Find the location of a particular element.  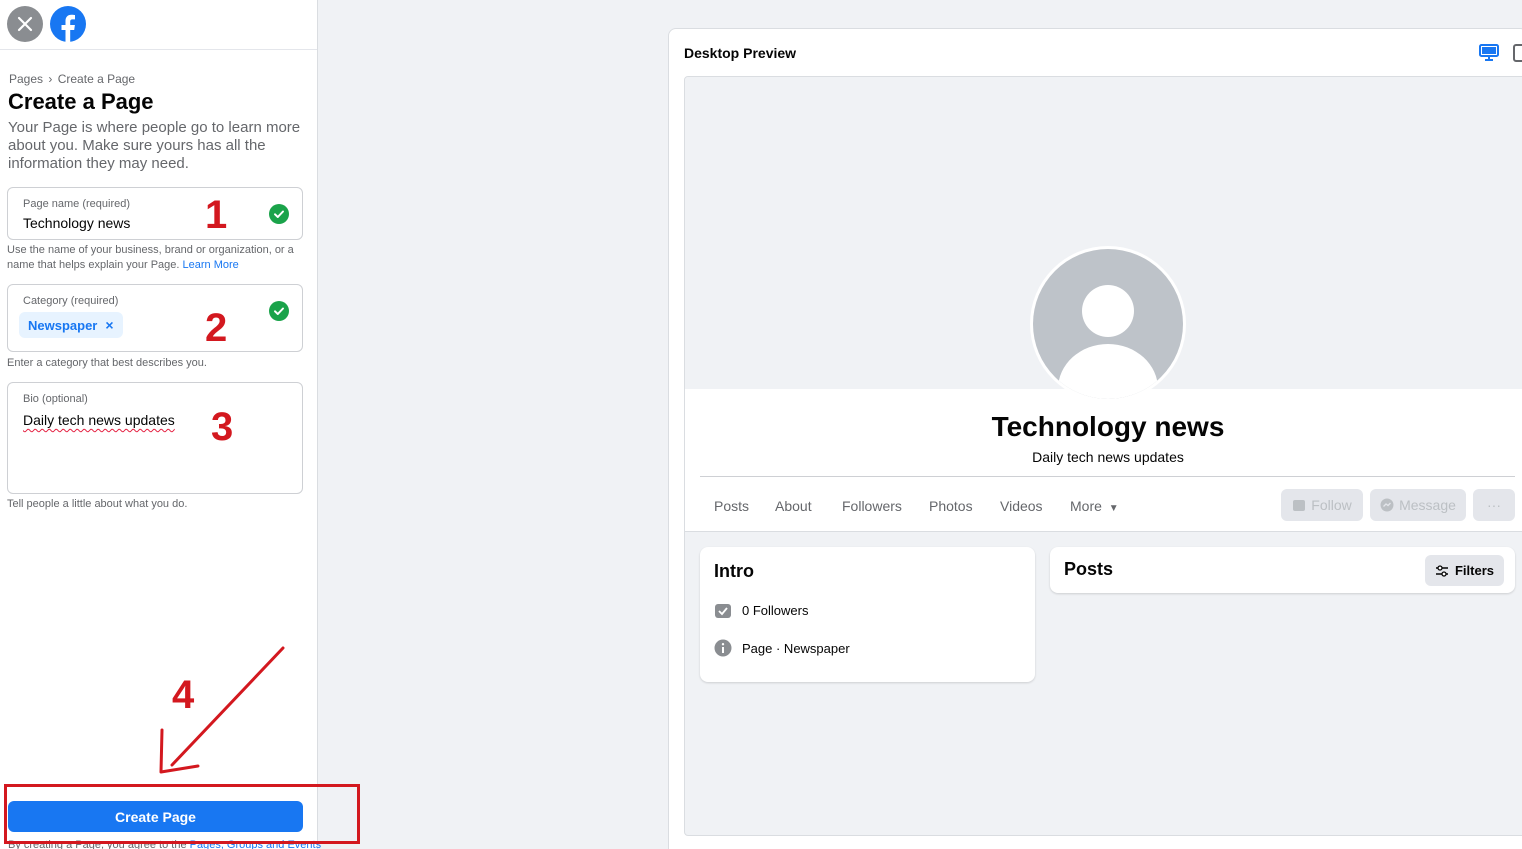

default-avatar-icon is located at coordinates (1108, 324).